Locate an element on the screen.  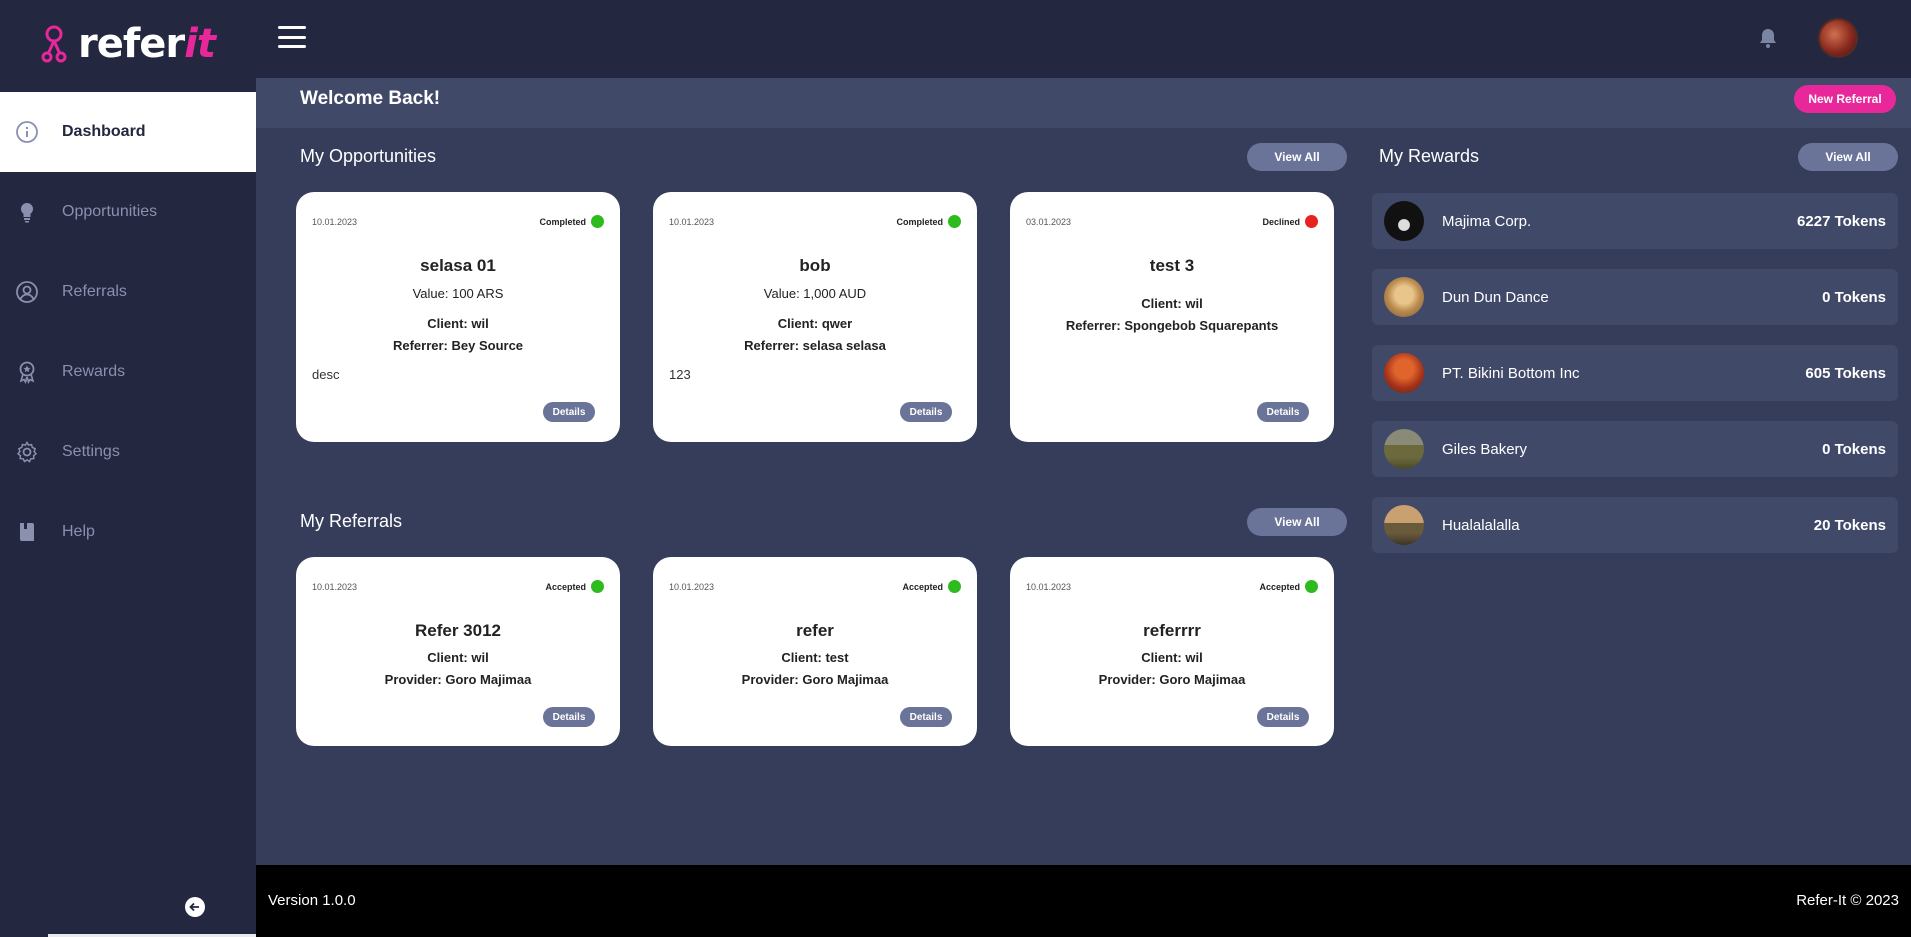
book-icon is located at coordinates (27, 532).